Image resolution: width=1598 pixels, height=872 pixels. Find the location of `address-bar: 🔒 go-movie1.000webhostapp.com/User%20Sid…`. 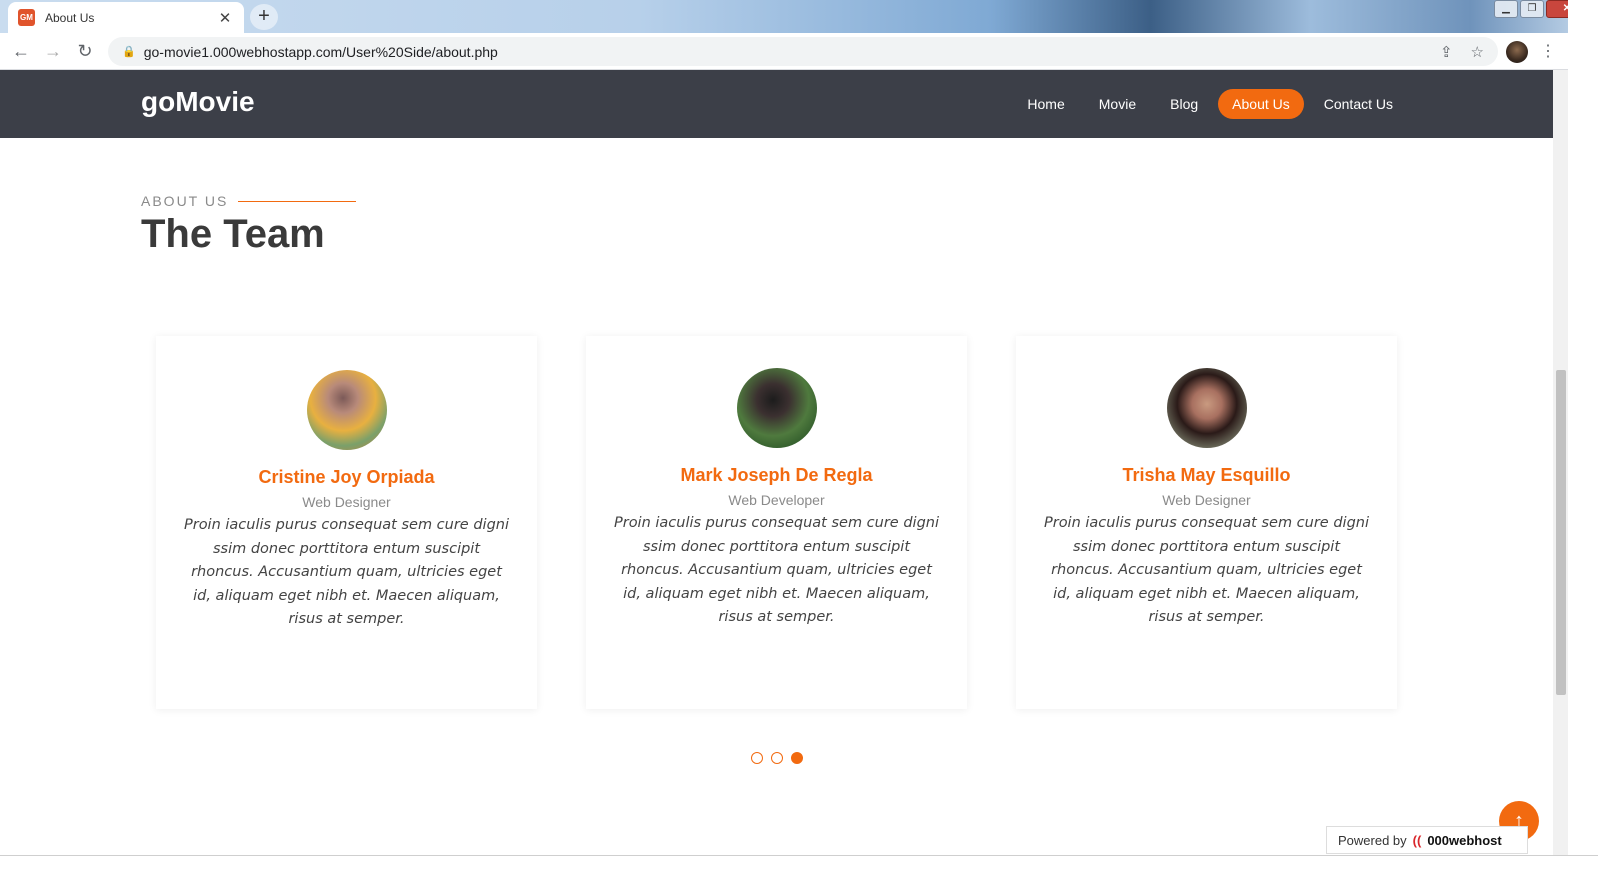

address-bar: 🔒 go-movie1.000webhostapp.com/User%20Sid… is located at coordinates (803, 51).